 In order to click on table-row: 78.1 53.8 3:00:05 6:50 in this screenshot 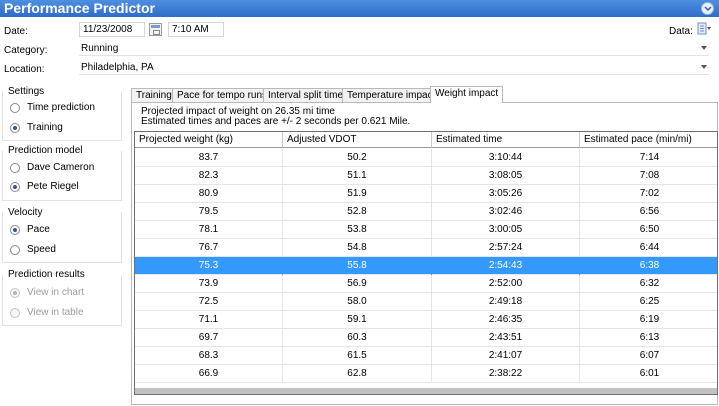, I will do `click(426, 230)`.